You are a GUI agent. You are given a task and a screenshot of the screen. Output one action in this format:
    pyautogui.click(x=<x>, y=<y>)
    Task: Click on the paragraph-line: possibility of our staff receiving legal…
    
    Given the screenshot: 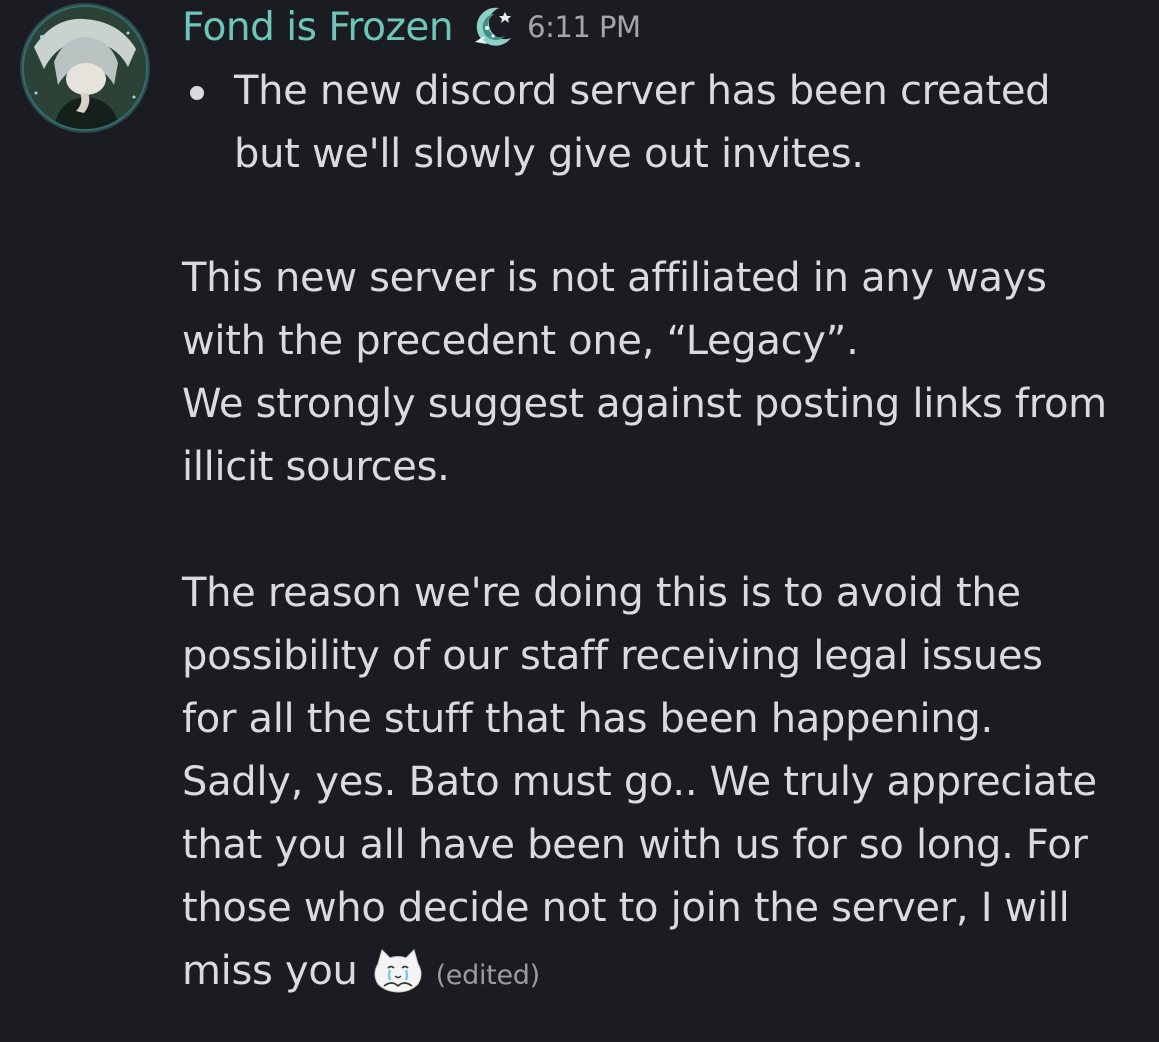 What is the action you would take?
    pyautogui.click(x=612, y=656)
    